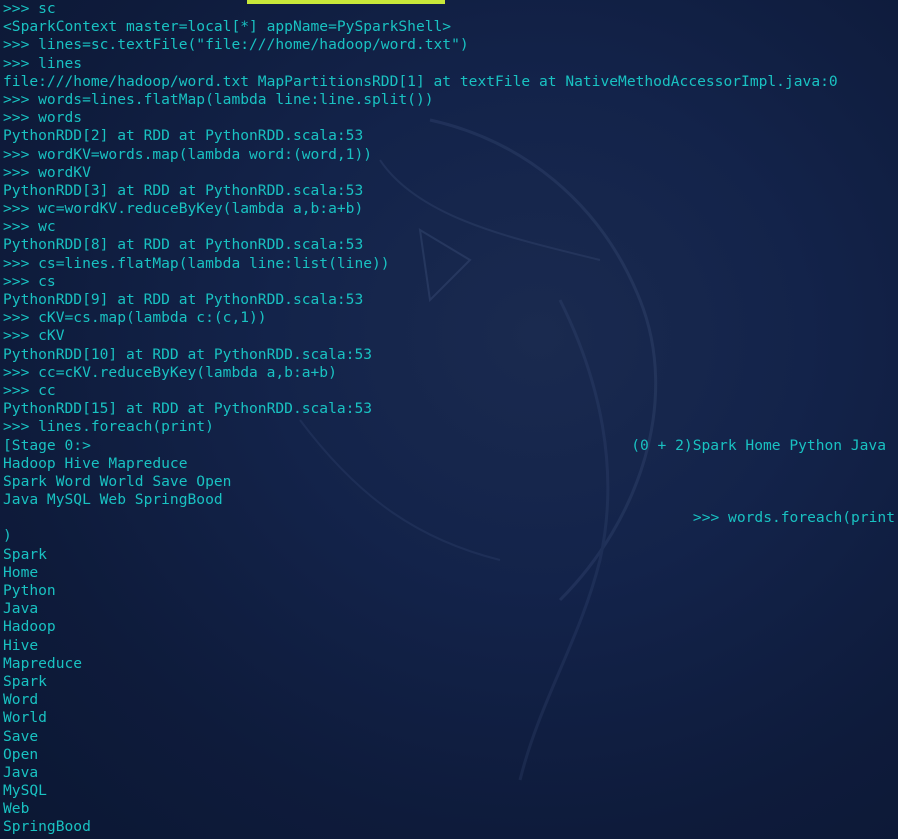 This screenshot has height=839, width=898. Describe the element at coordinates (21, 736) in the screenshot. I see `terminal-line: Save` at that location.